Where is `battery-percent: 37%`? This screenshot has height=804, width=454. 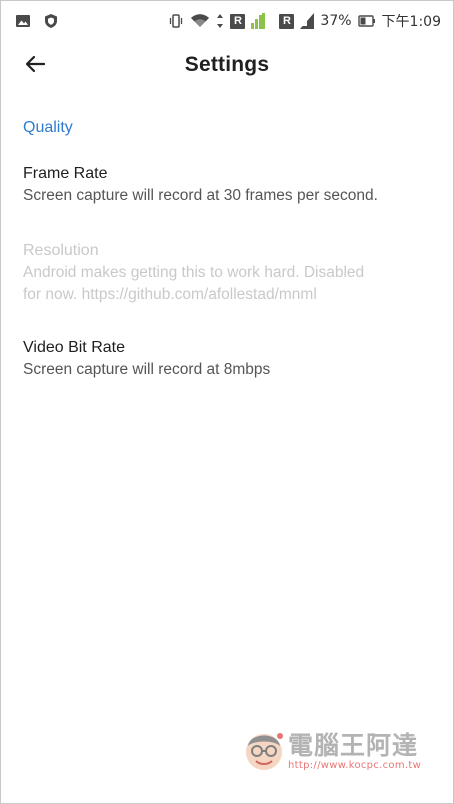
battery-percent: 37% is located at coordinates (336, 21).